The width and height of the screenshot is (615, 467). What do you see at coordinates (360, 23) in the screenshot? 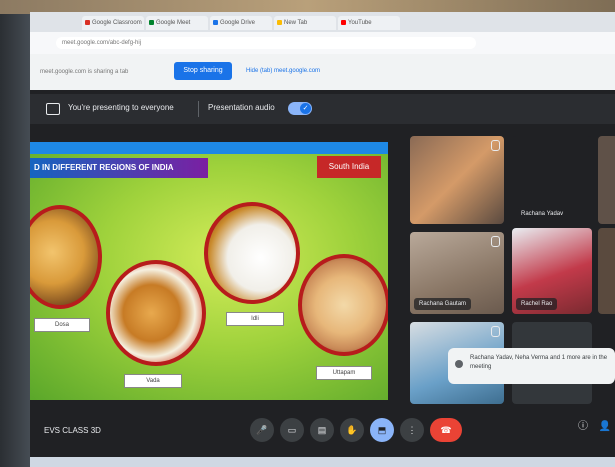
I see `tab-label: YouTube` at bounding box center [360, 23].